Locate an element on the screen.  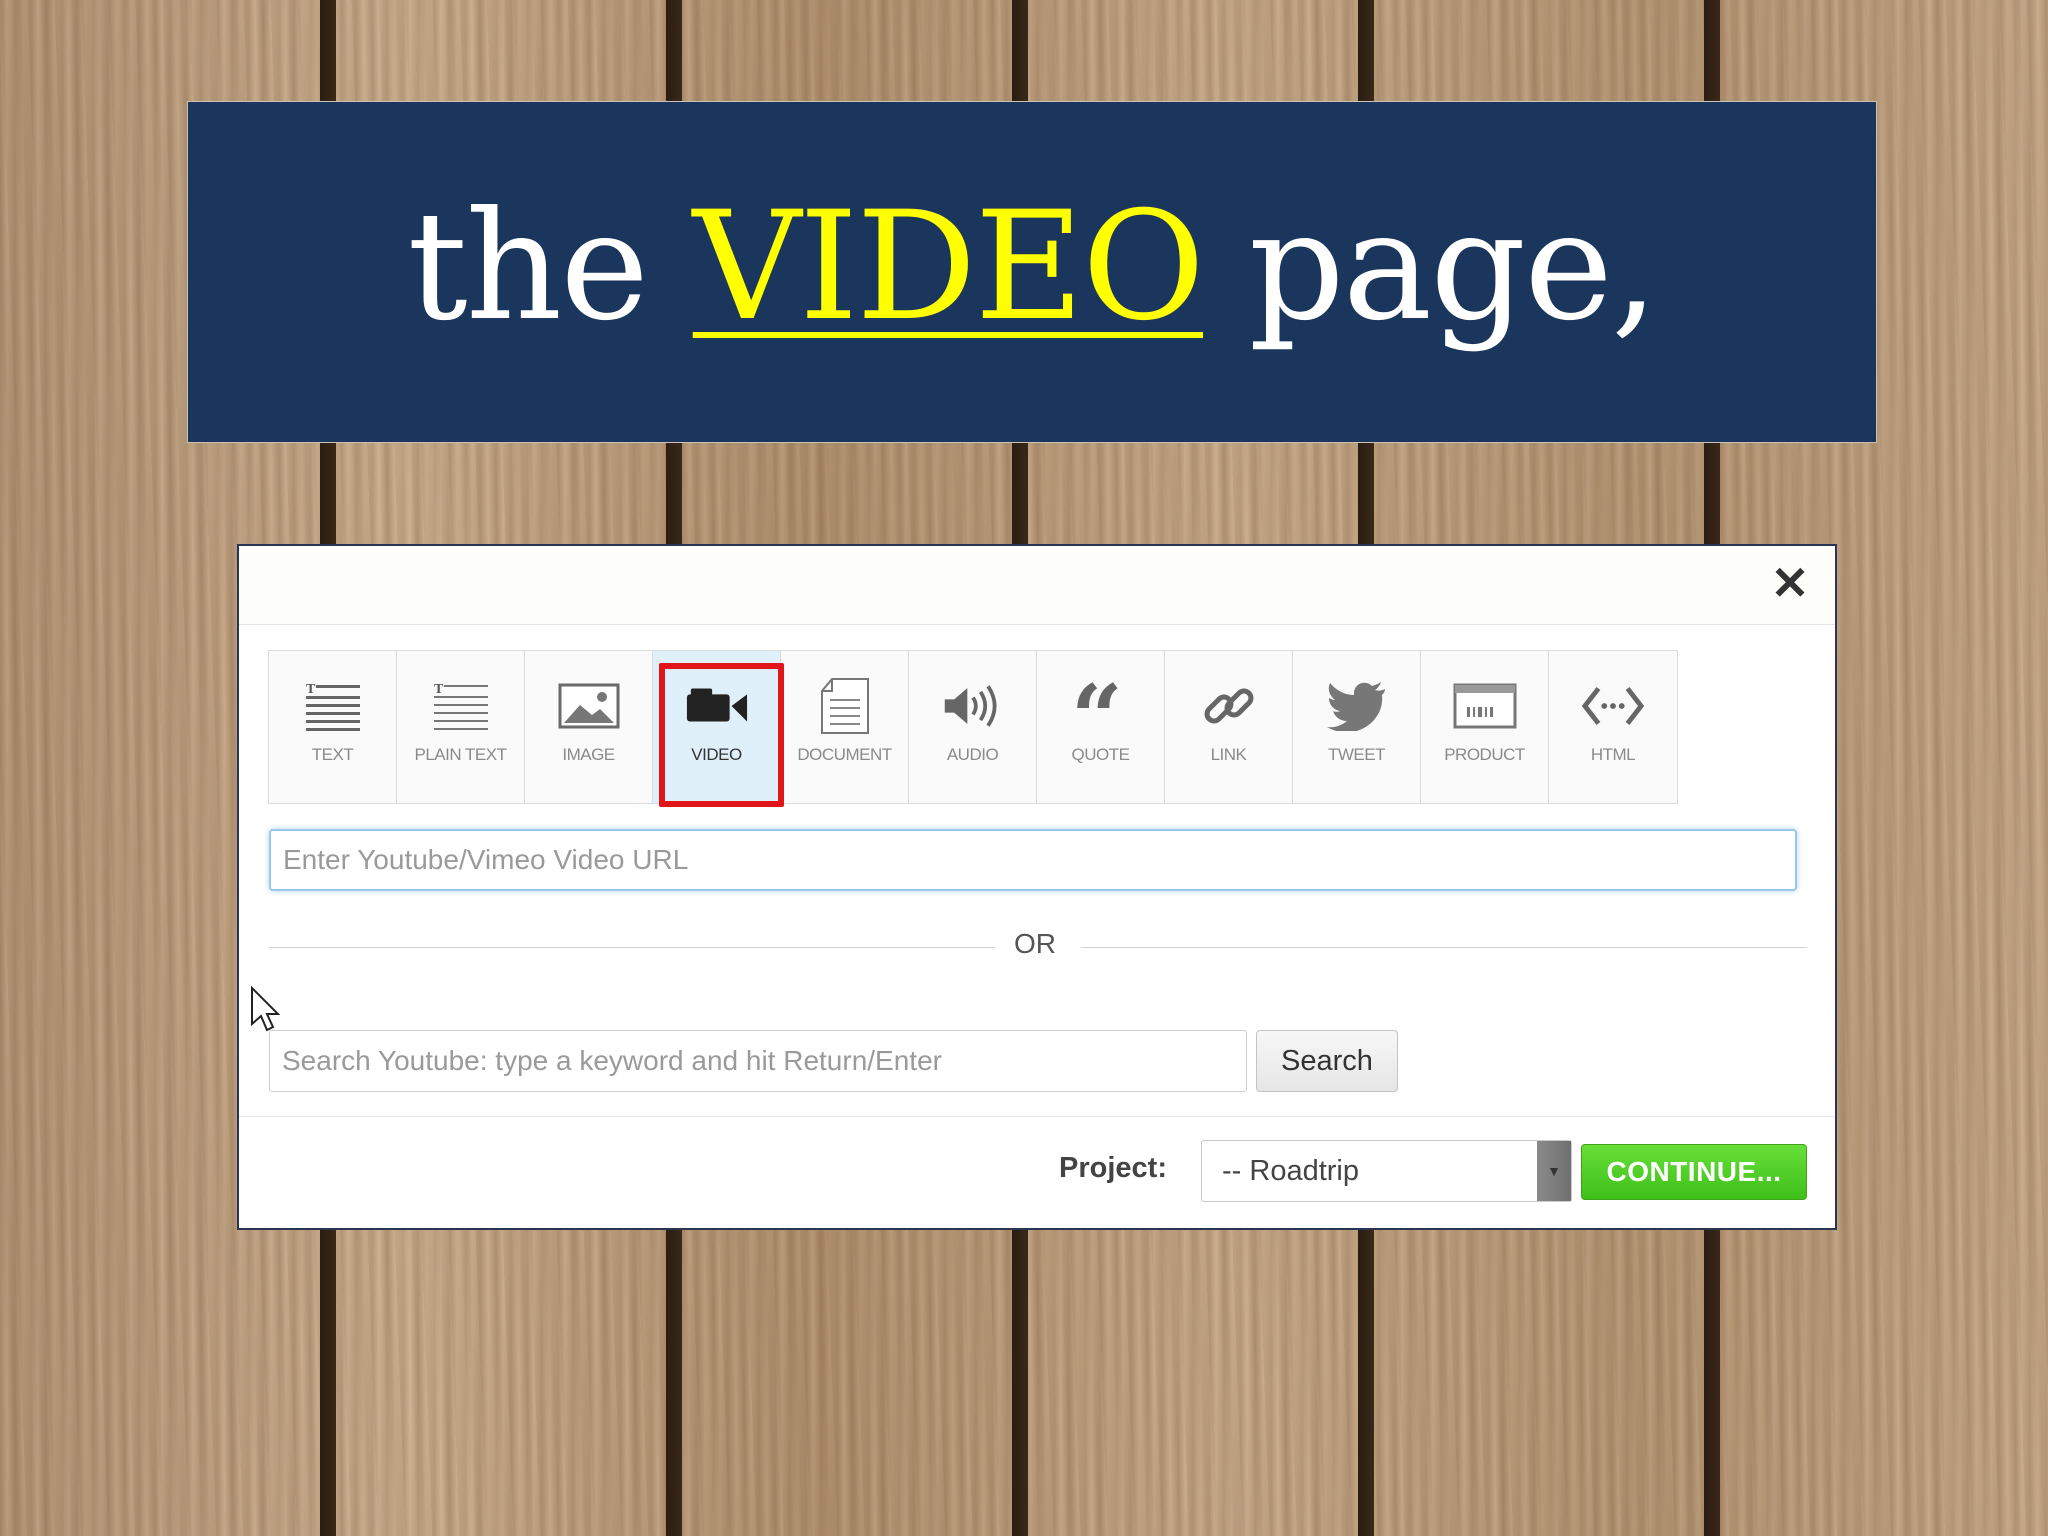
title-highlight: VIDEO is located at coordinates (948, 267).